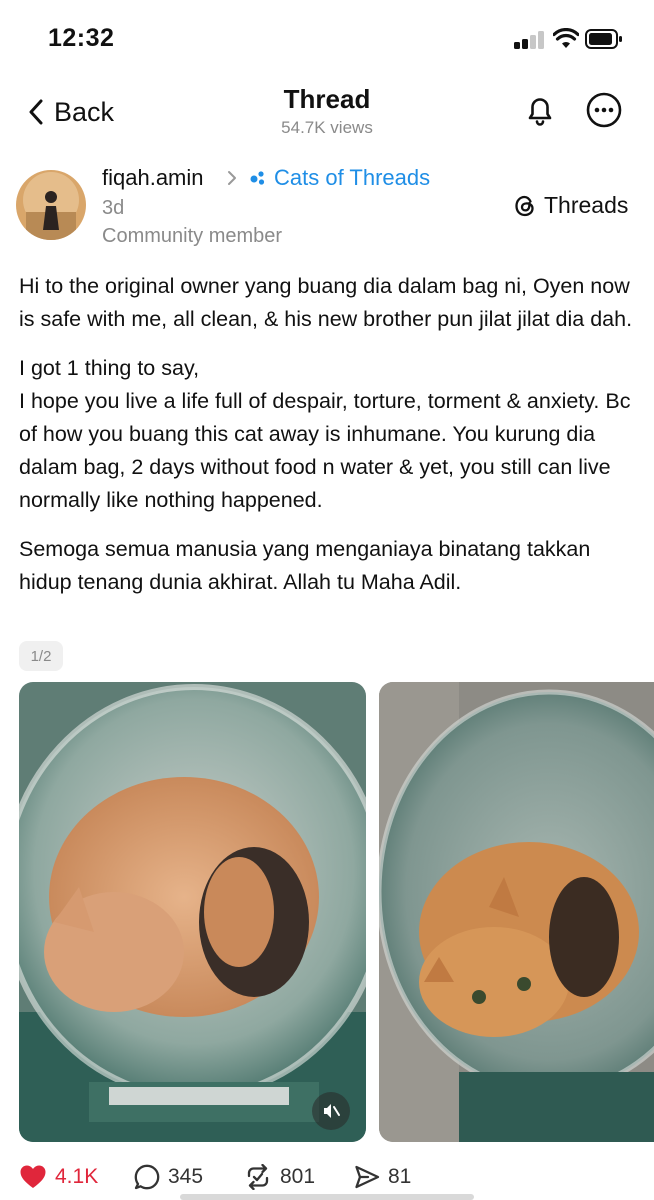 The height and width of the screenshot is (1200, 654). I want to click on thread-header: Back Thread 54.7K views, so click(327, 115).